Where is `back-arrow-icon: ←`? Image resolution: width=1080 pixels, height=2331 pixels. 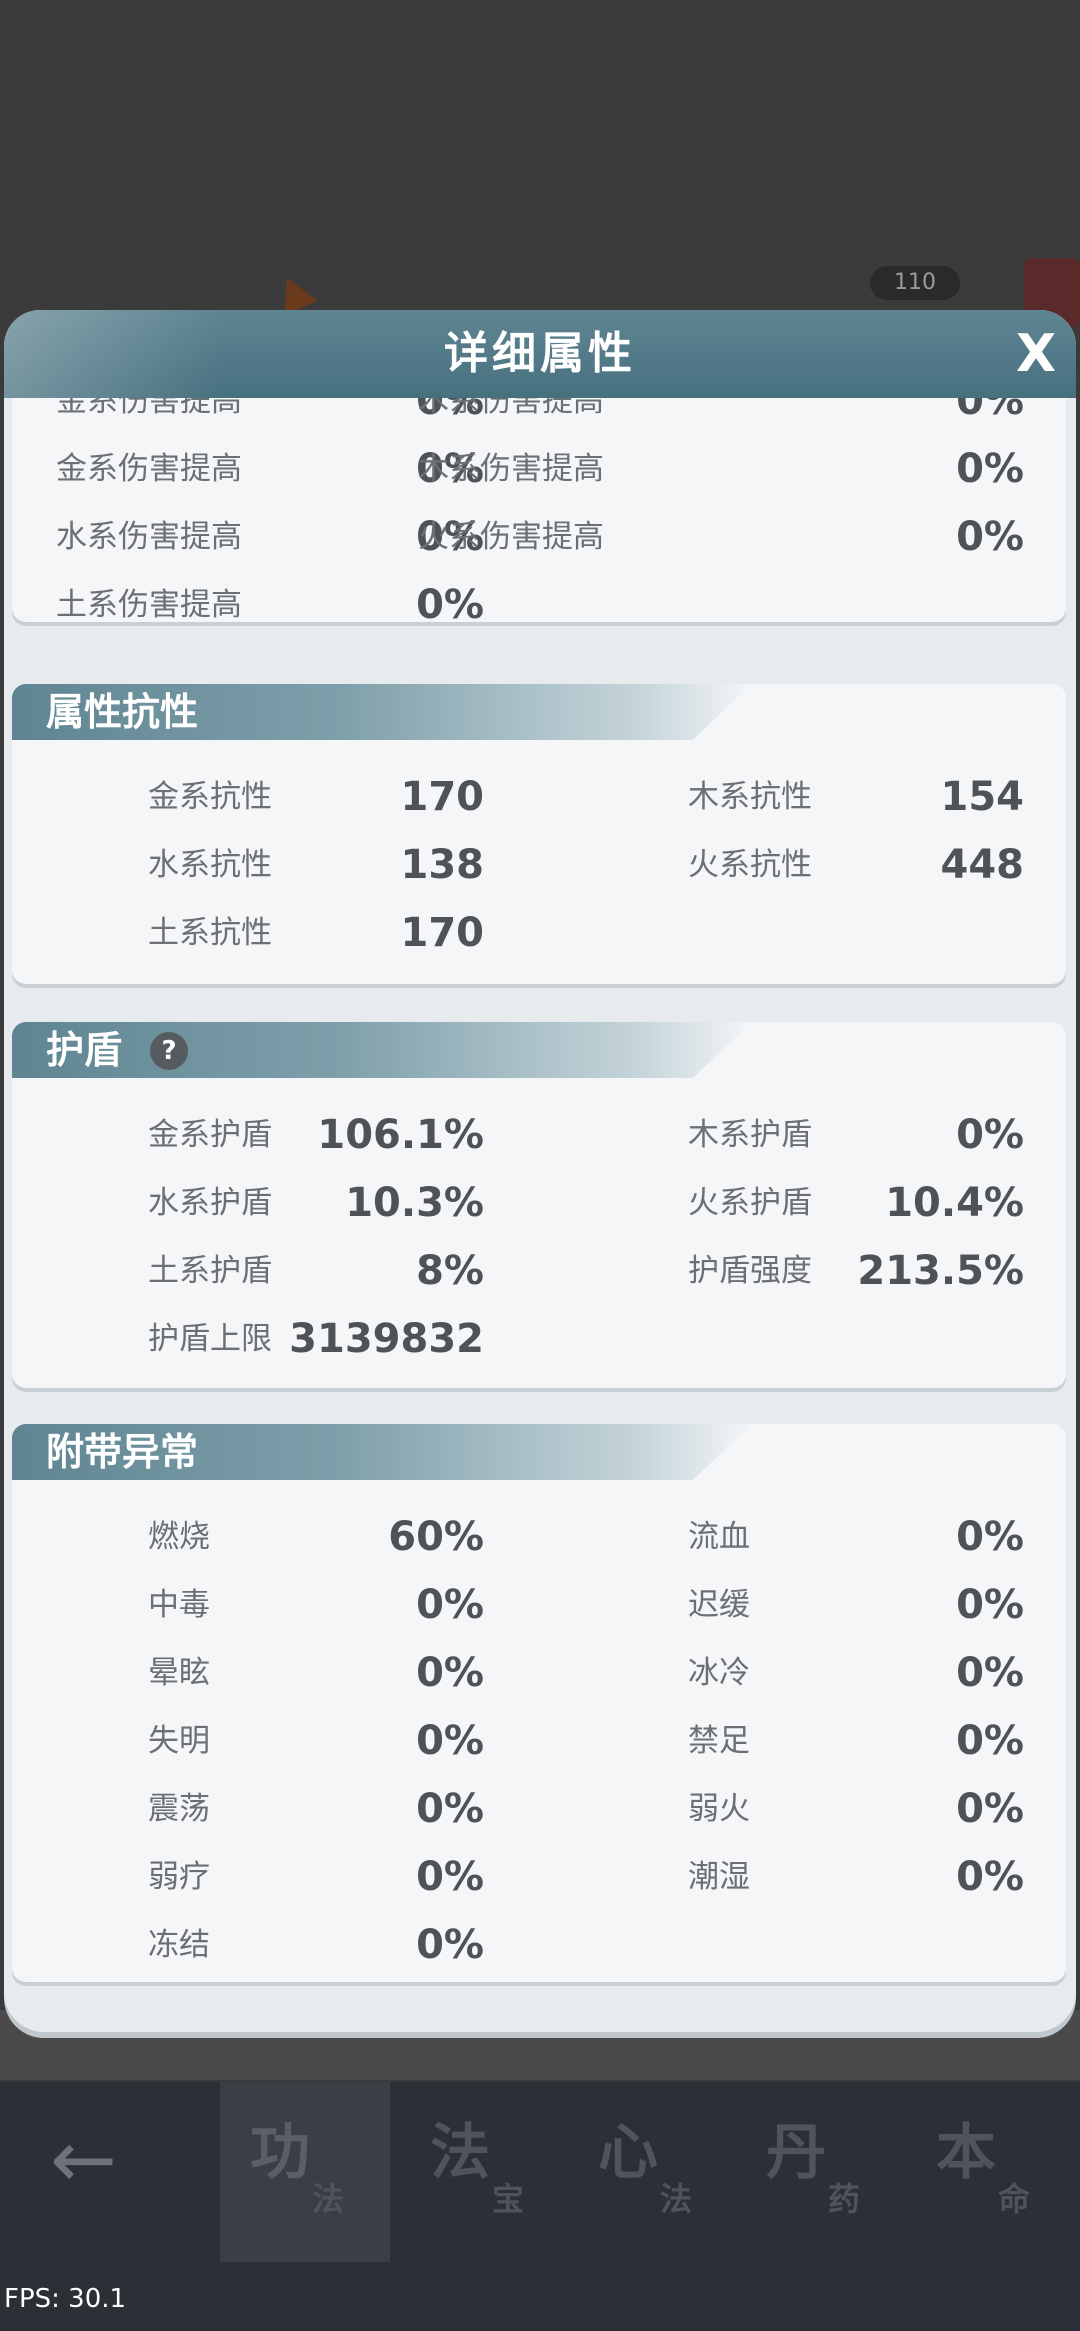
back-arrow-icon: ← is located at coordinates (95, 2160).